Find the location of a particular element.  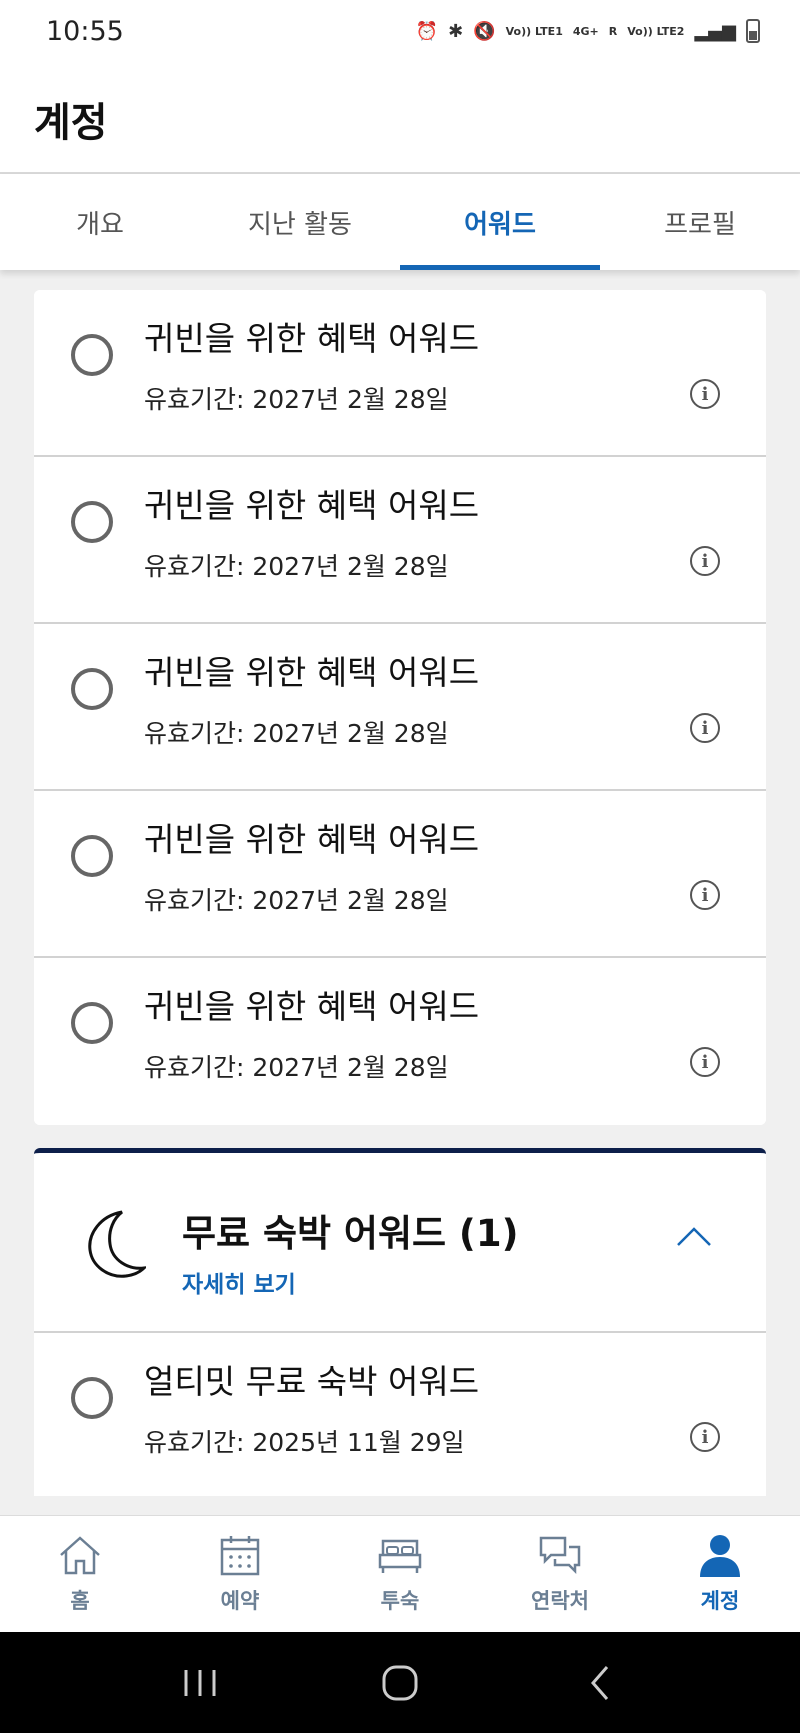

nav-label: 연락처 is located at coordinates (560, 1601).